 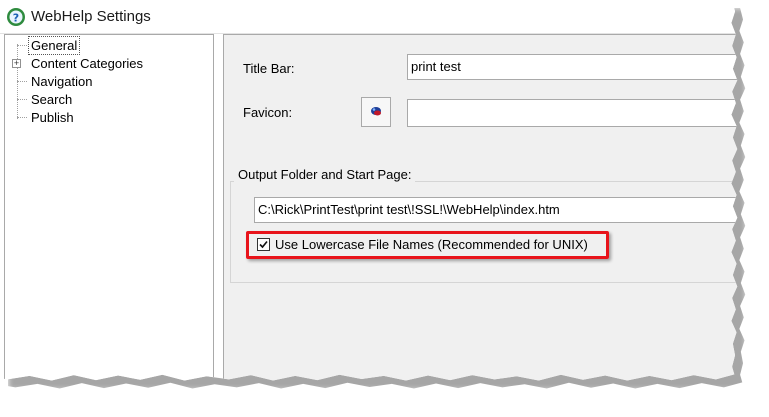 What do you see at coordinates (325, 174) in the screenshot?
I see `output-folder-group-title: Output Folder and Start Page:` at bounding box center [325, 174].